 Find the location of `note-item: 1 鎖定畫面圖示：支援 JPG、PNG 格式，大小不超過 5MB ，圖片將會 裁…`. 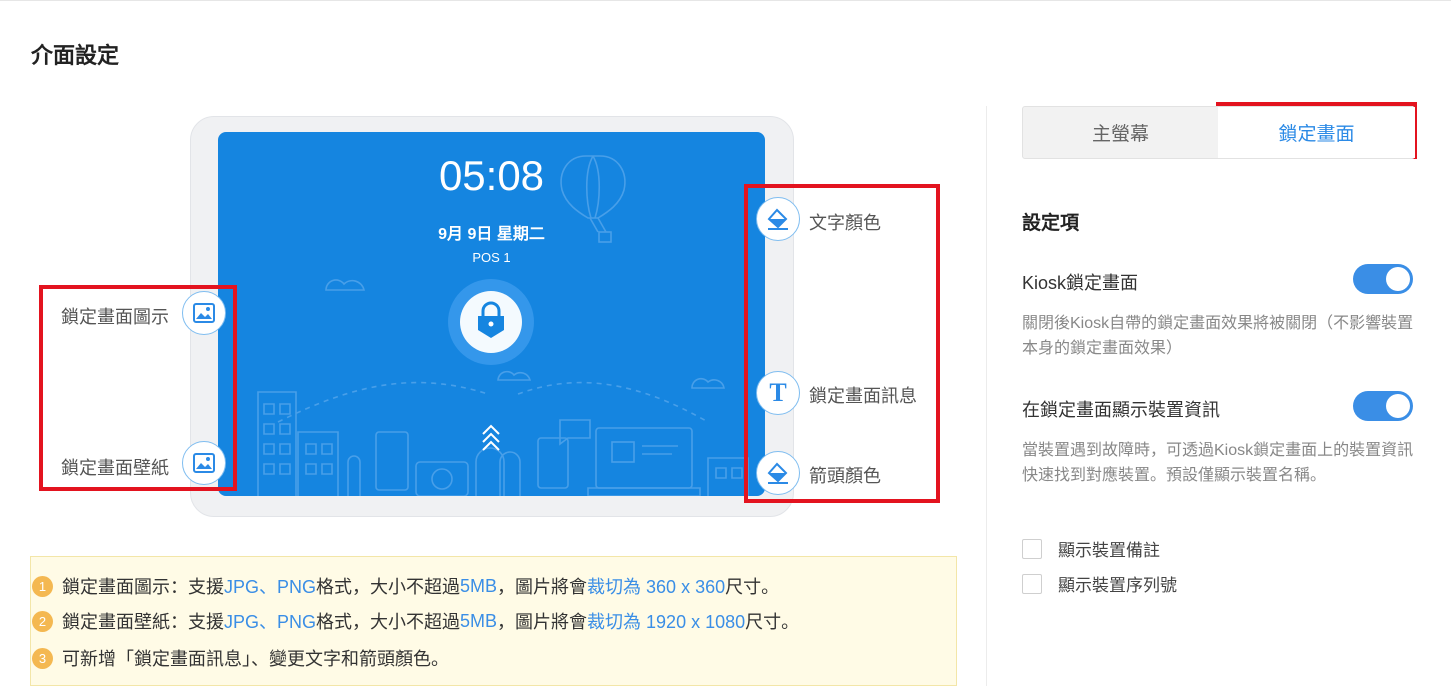

note-item: 1 鎖定畫面圖示：支援 JPG、PNG 格式，大小不超過 5MB ，圖片將會 裁… is located at coordinates (405, 586).